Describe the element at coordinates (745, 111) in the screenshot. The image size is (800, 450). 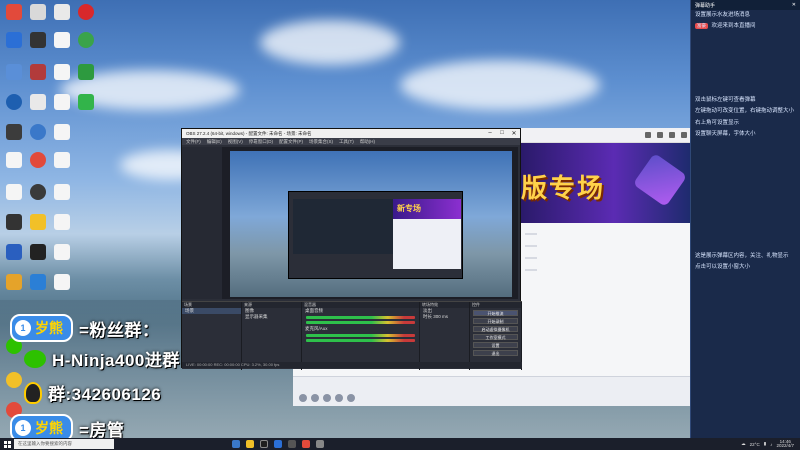
I see `panel-message: 左键拖动可改变位置，右键拖动调整大小` at that location.